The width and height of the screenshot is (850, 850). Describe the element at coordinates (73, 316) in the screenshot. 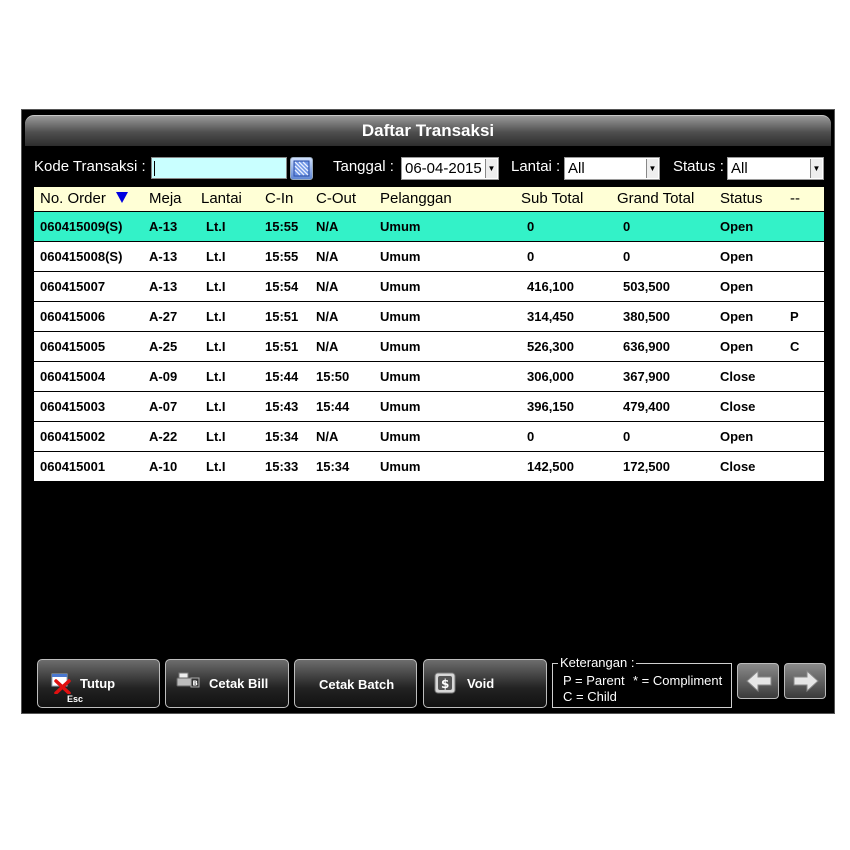

I see `cell-no-order: 060415006` at that location.